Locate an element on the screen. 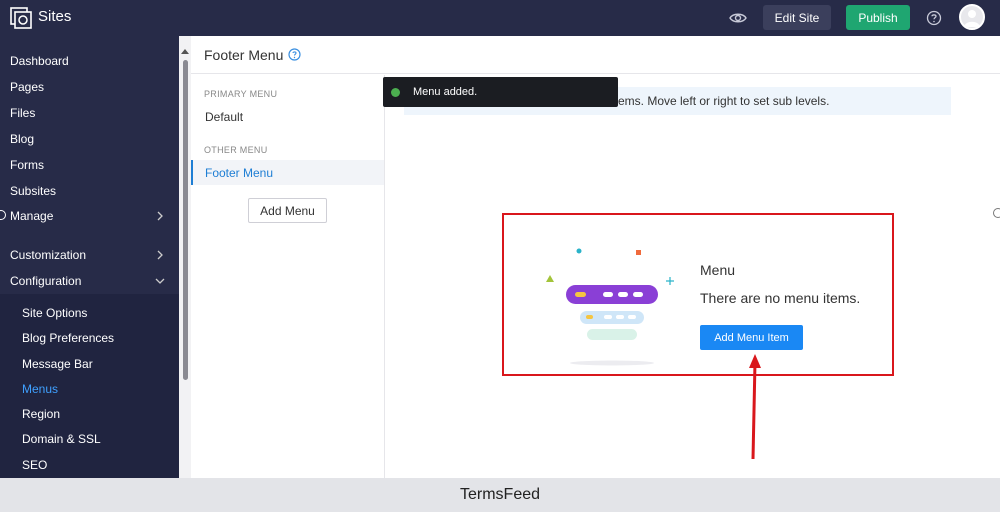 The image size is (1000, 512). question-circle-icon is located at coordinates (934, 18).